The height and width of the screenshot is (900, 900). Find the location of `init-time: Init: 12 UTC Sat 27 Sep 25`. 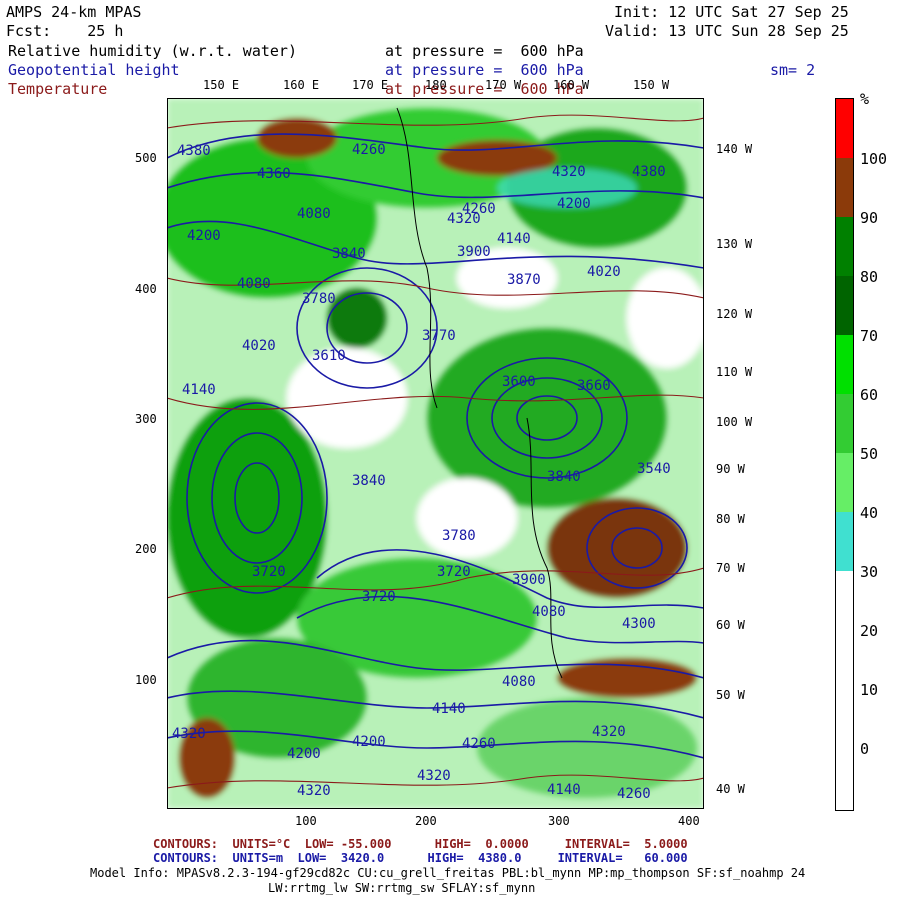

init-time: Init: 12 UTC Sat 27 Sep 25 is located at coordinates (731, 12).